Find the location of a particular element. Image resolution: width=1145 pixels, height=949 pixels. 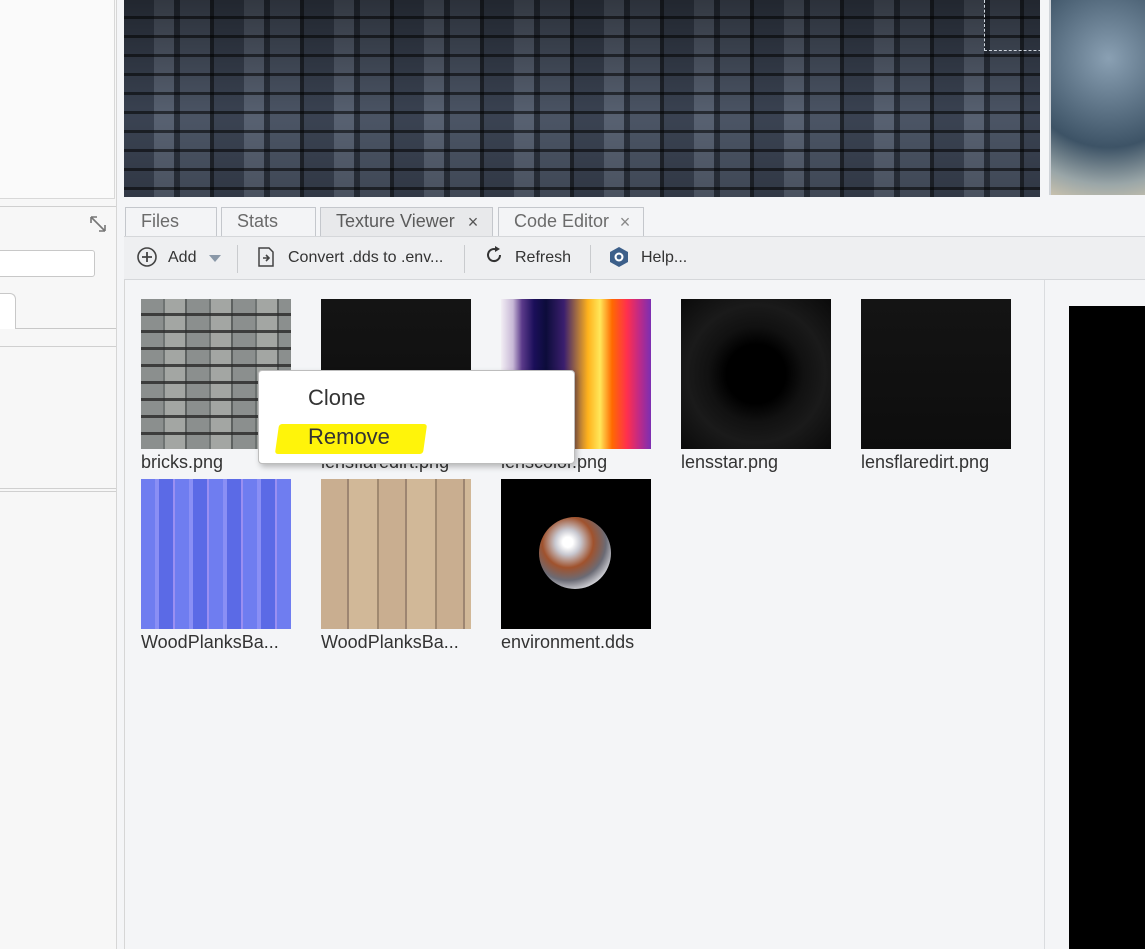

tab-files: Files is located at coordinates (171, 221).